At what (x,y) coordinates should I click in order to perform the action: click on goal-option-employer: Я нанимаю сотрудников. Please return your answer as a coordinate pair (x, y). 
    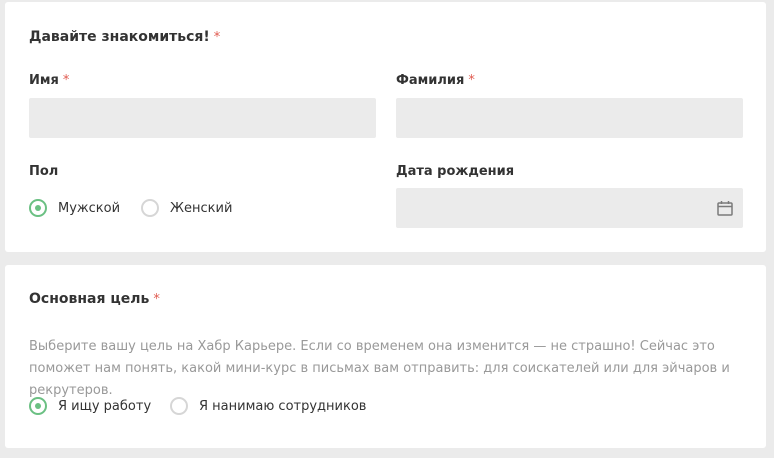
    Looking at the image, I should click on (268, 406).